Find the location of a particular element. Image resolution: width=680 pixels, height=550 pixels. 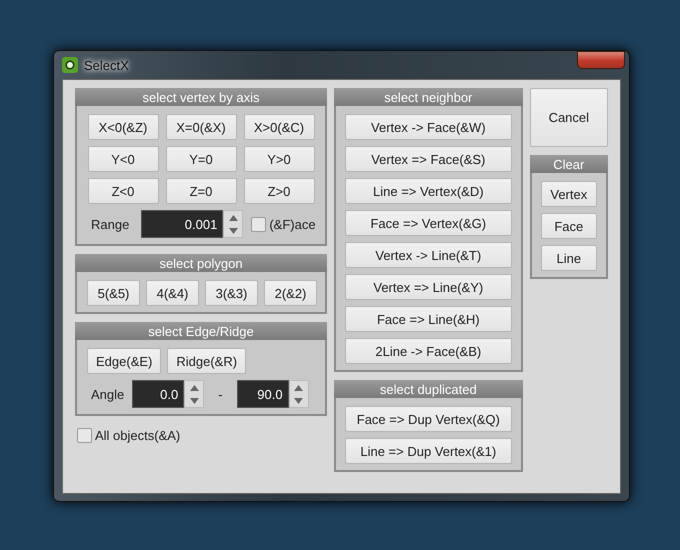

action-button: 4(&4) is located at coordinates (172, 293).